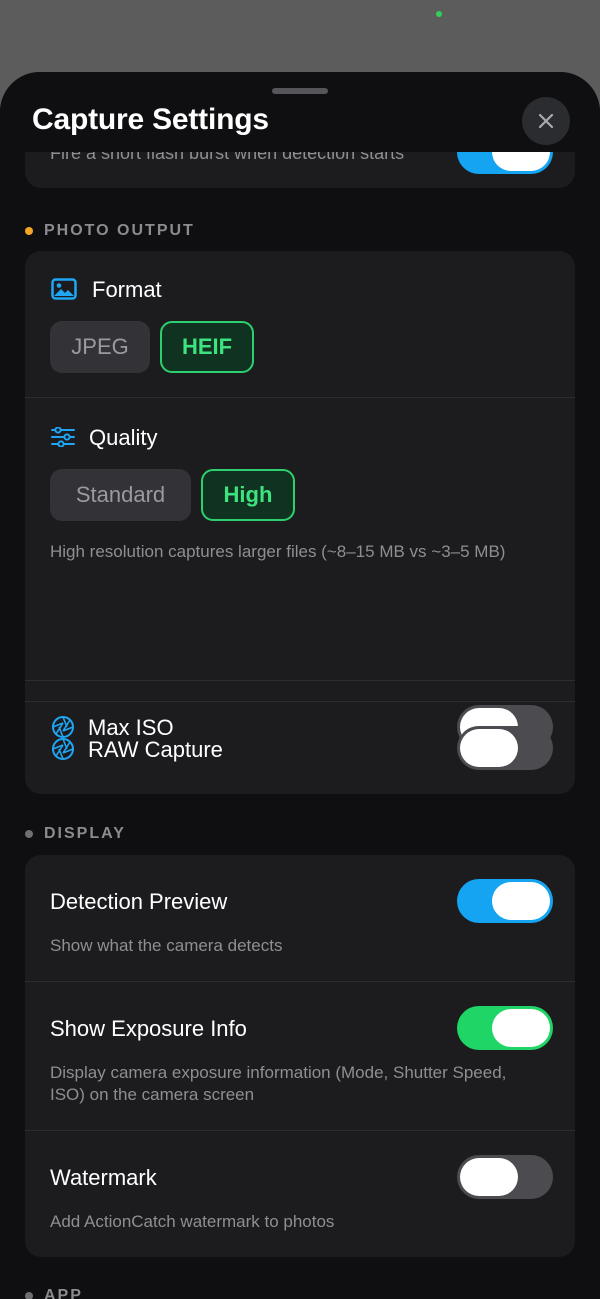 The image size is (600, 1299). I want to click on sliders-icon, so click(63, 437).